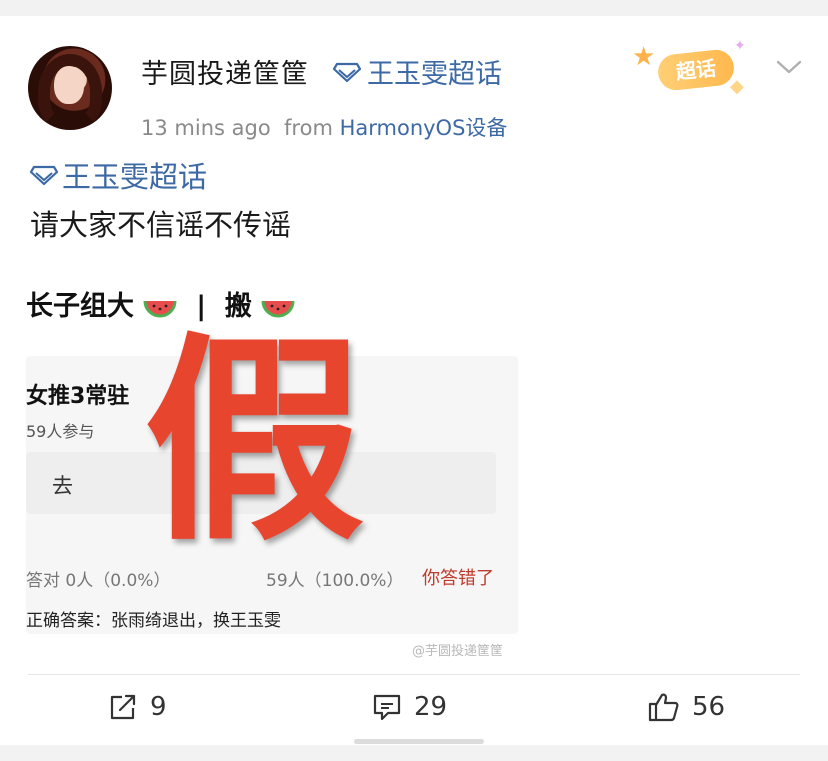 Image resolution: width=828 pixels, height=761 pixels. I want to click on post-text: 请大家不信谣不传谣, so click(161, 225).